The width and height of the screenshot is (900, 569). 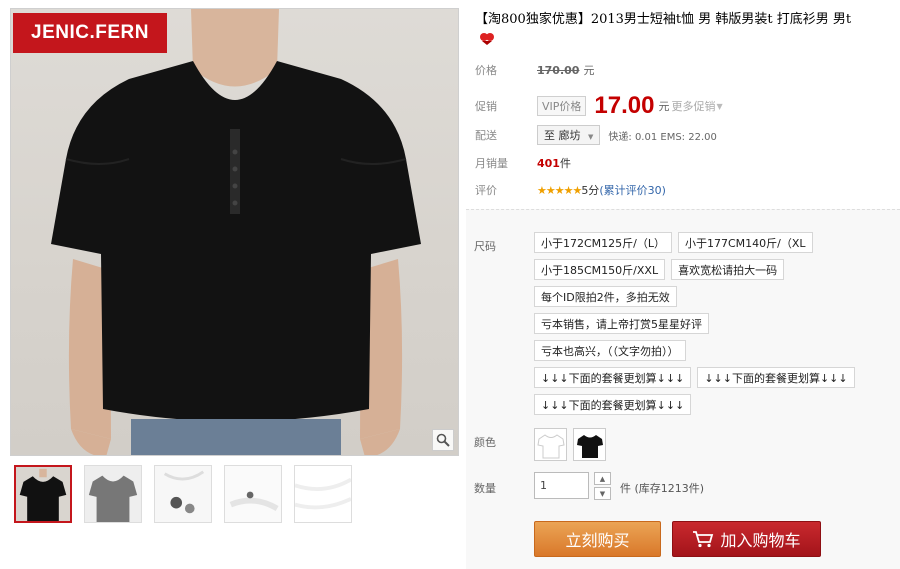 I want to click on size-option: 亏本也高兴，（（文字勿拍））, so click(x=610, y=350).